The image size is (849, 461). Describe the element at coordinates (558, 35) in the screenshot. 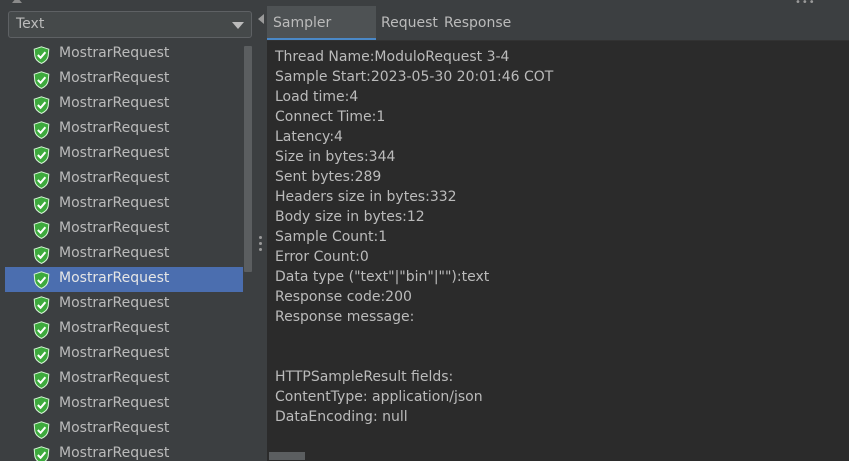

I see `detail-tabs: Sampler result Request Response data` at that location.